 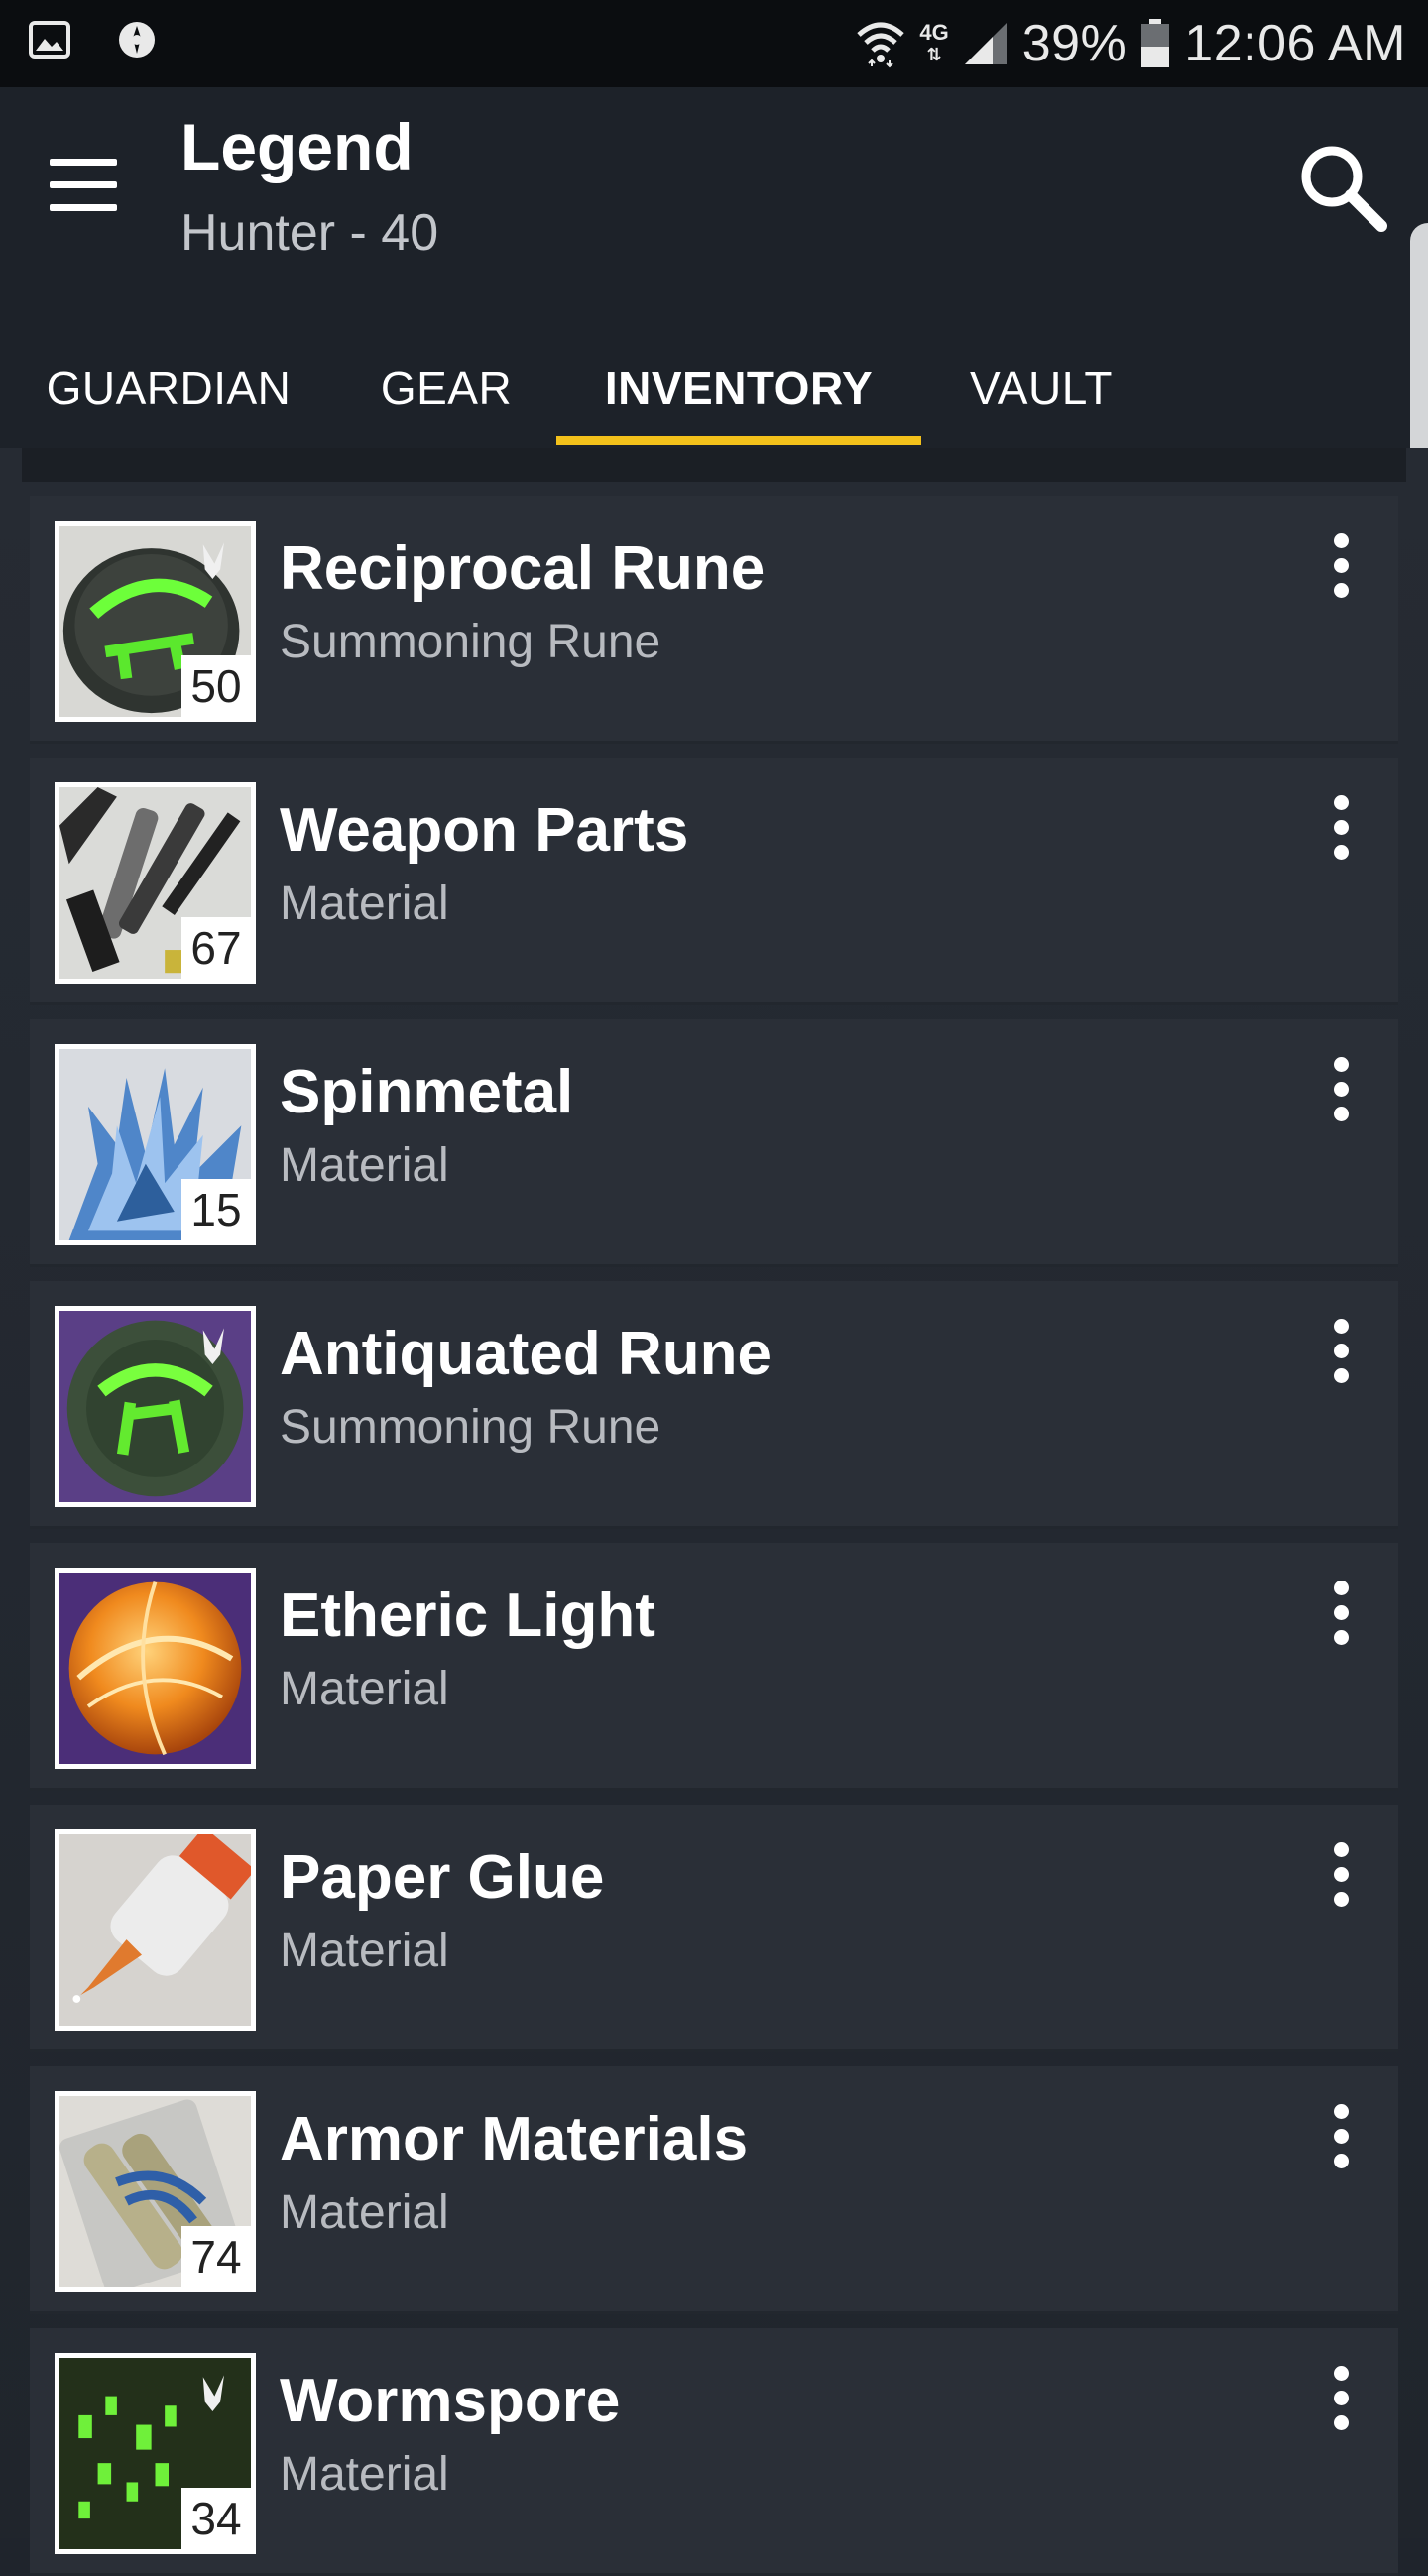 What do you see at coordinates (738, 387) in the screenshot?
I see `tab-inventory: INVENTORY` at bounding box center [738, 387].